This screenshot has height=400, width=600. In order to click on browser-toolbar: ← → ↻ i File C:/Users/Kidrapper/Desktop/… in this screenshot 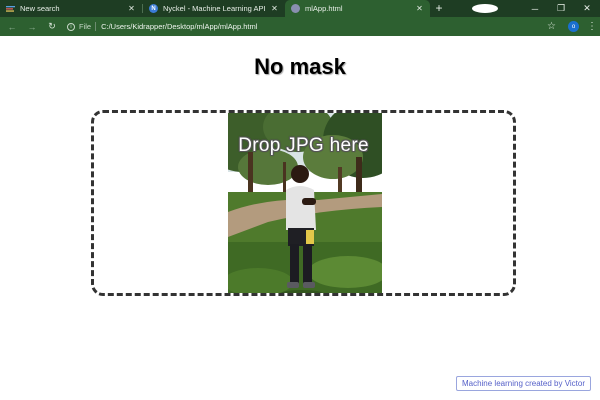, I will do `click(300, 26)`.